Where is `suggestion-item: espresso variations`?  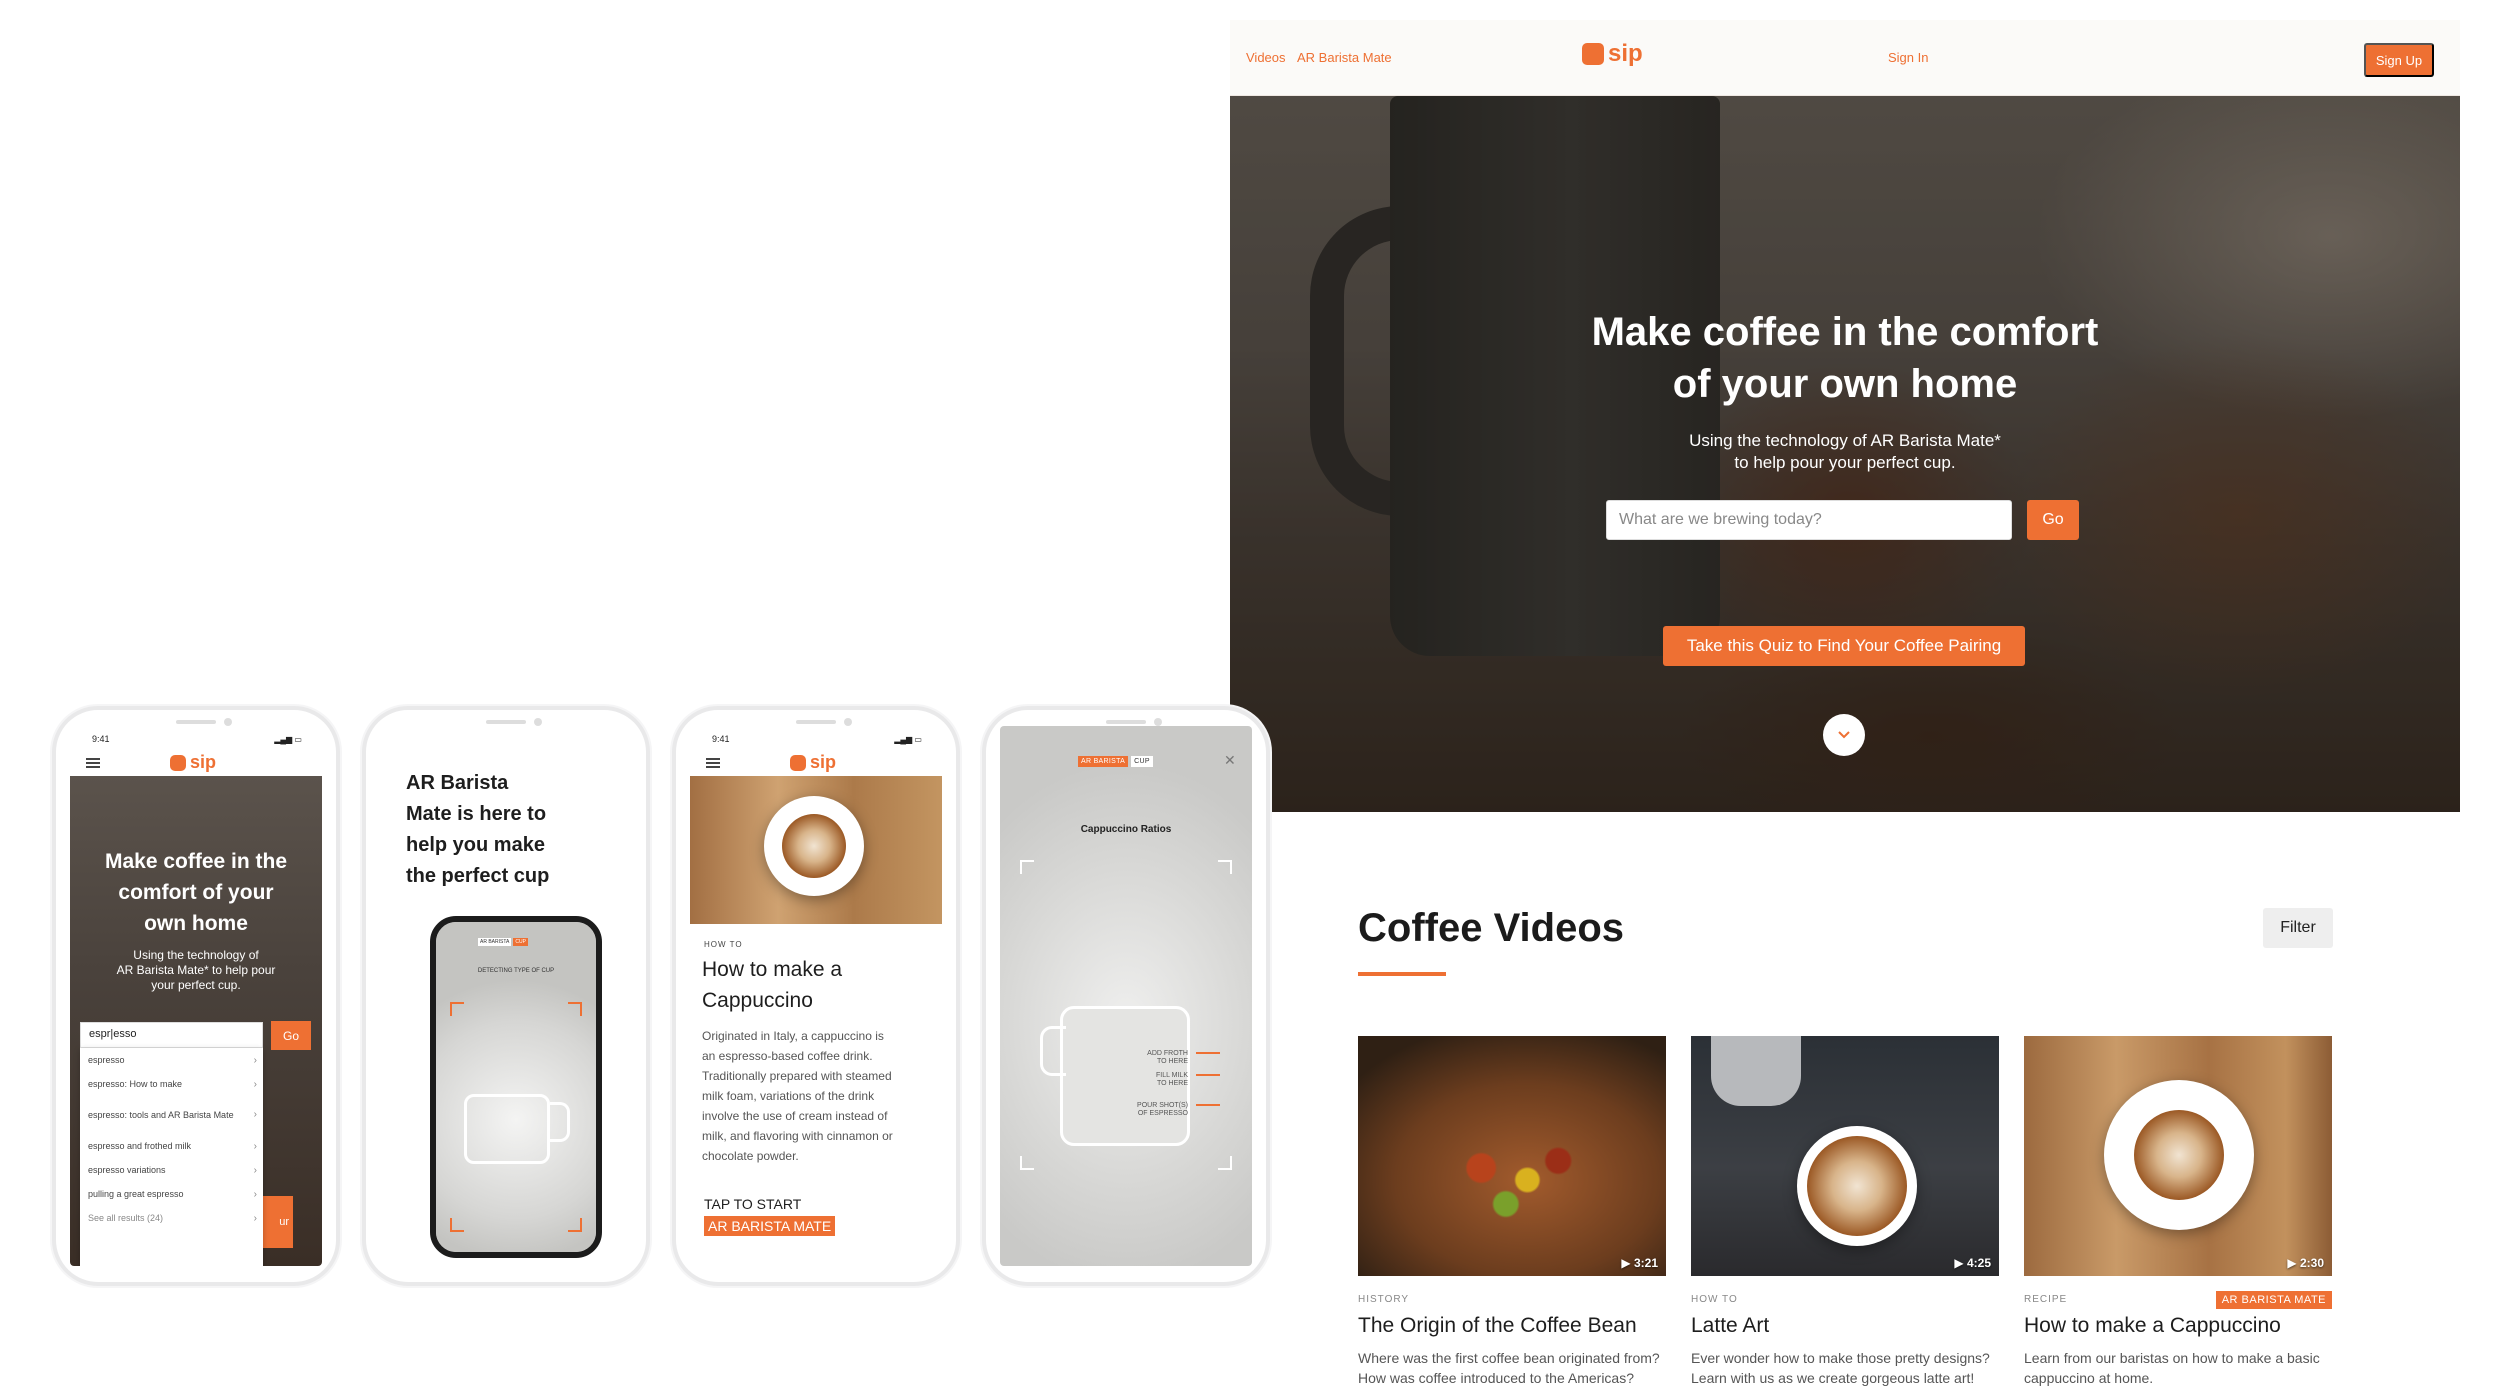 suggestion-item: espresso variations is located at coordinates (171, 1170).